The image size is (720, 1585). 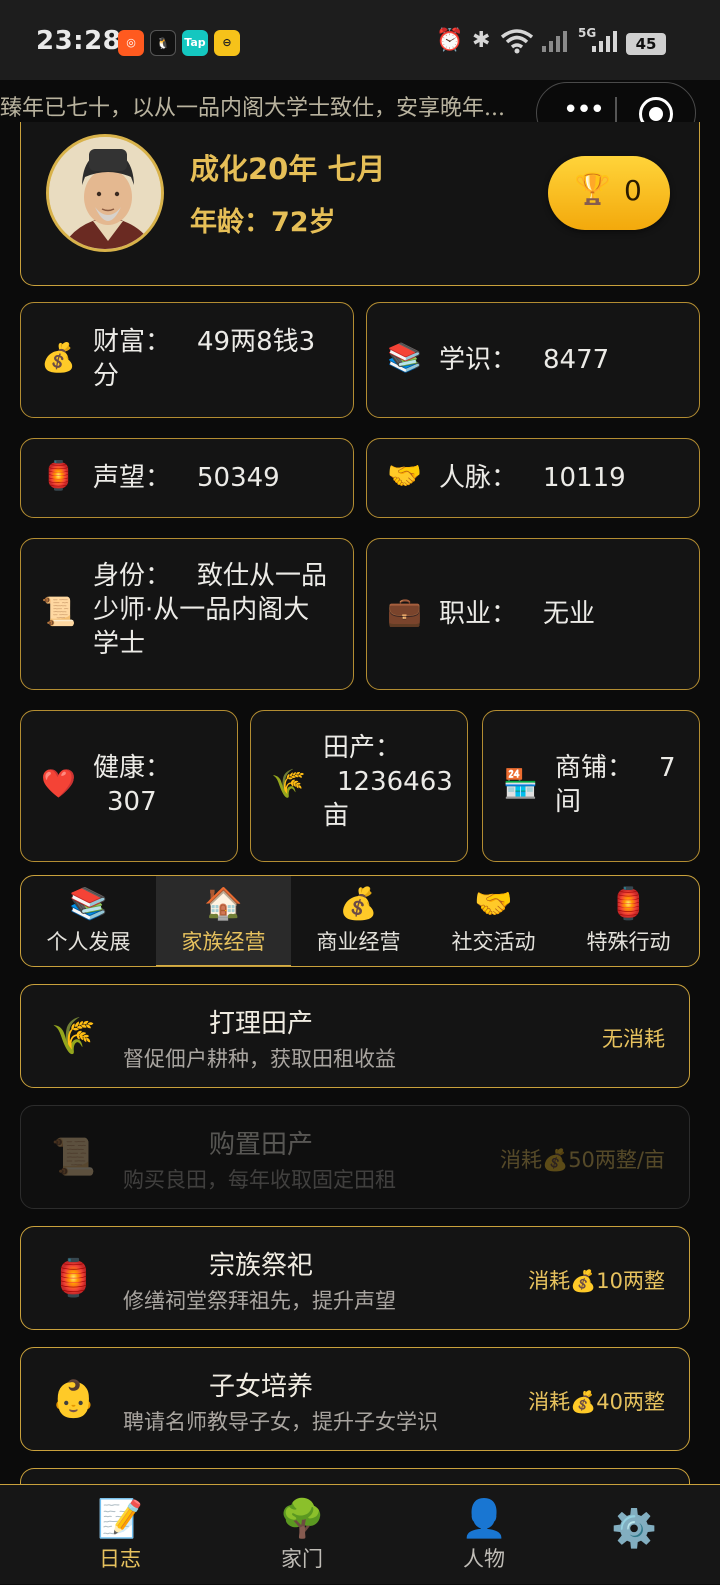 I want to click on tab-label: 特殊行动, so click(x=628, y=942).